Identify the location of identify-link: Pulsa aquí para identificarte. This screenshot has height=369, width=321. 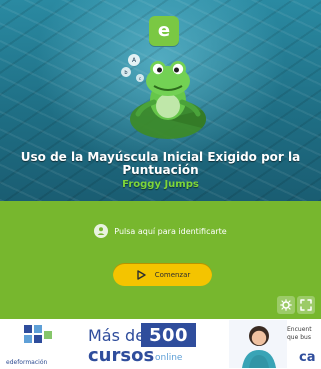
(160, 231).